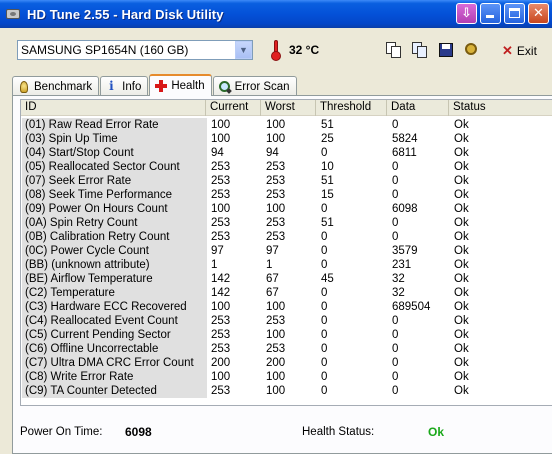 This screenshot has width=552, height=454. What do you see at coordinates (398, 279) in the screenshot?
I see `data-cell: 32` at bounding box center [398, 279].